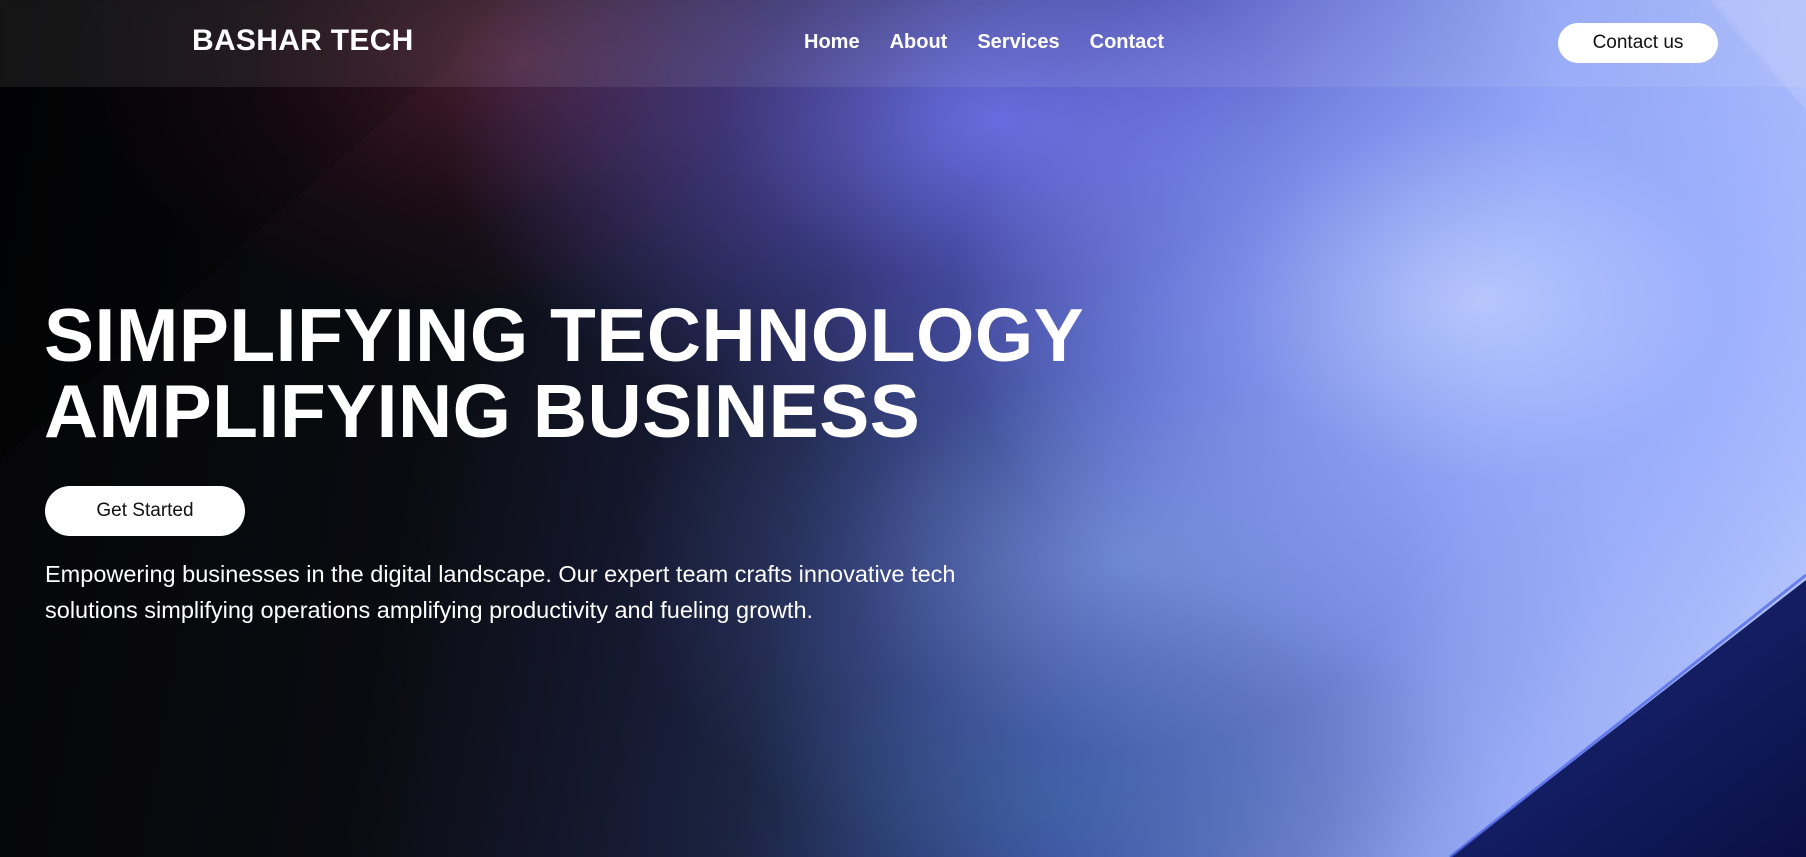 This screenshot has height=857, width=1806. I want to click on nav-services-link: Services, so click(1018, 42).